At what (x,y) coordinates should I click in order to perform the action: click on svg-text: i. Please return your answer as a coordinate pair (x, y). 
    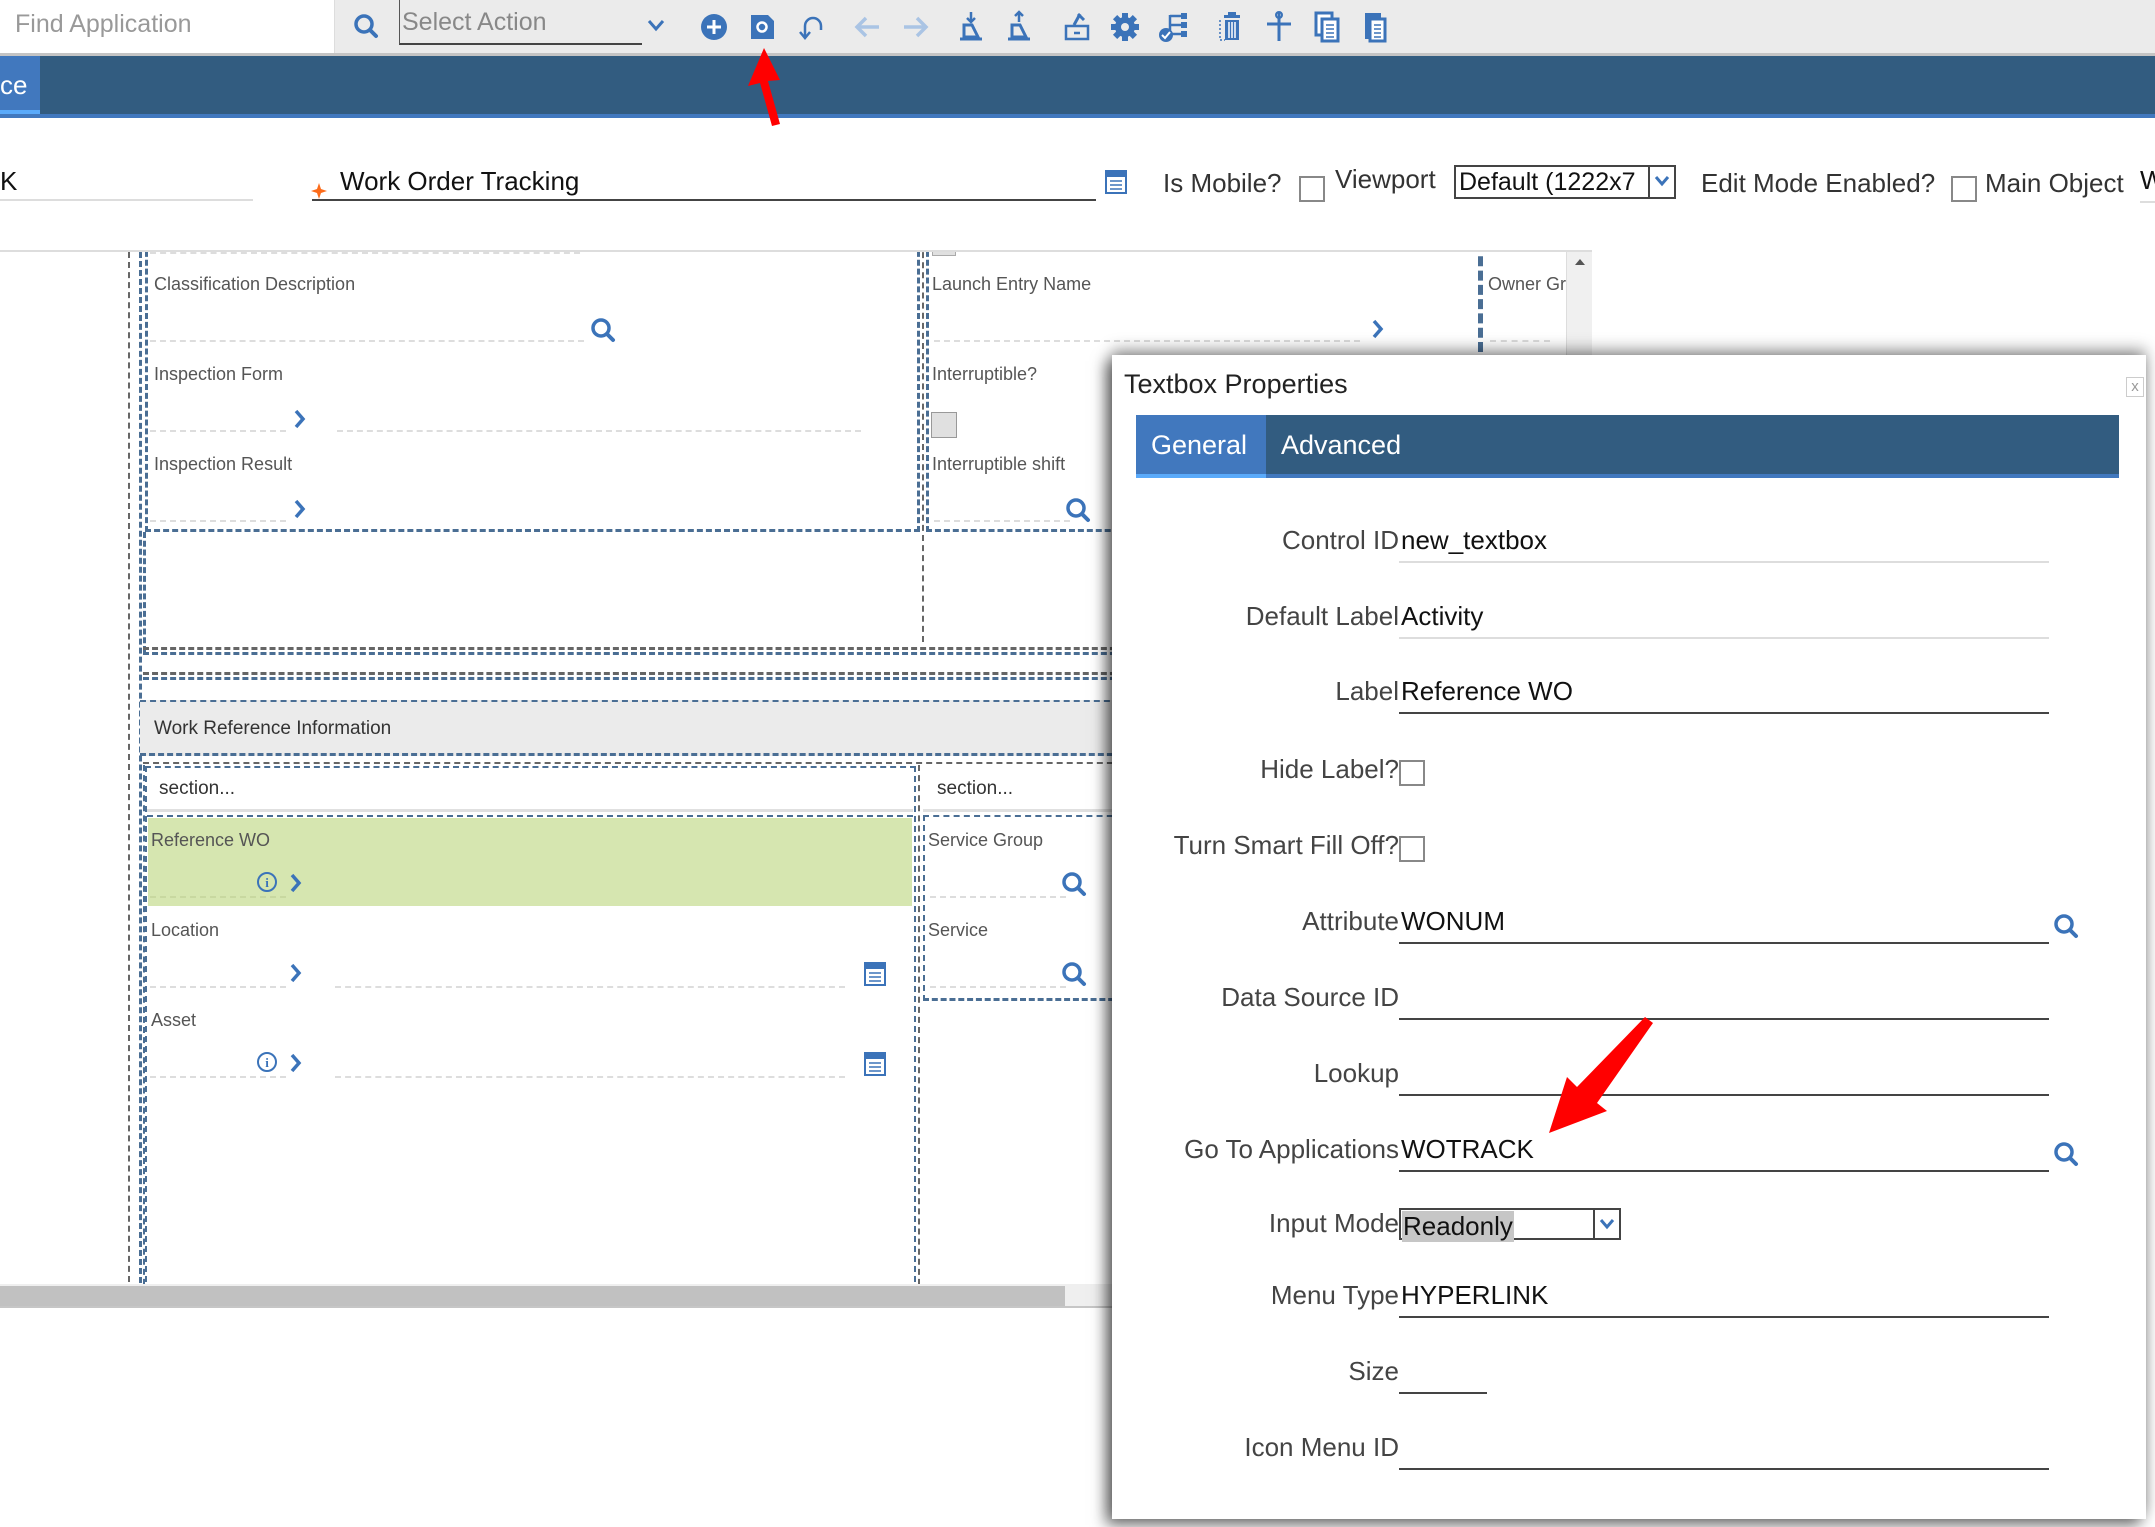
    Looking at the image, I should click on (267, 882).